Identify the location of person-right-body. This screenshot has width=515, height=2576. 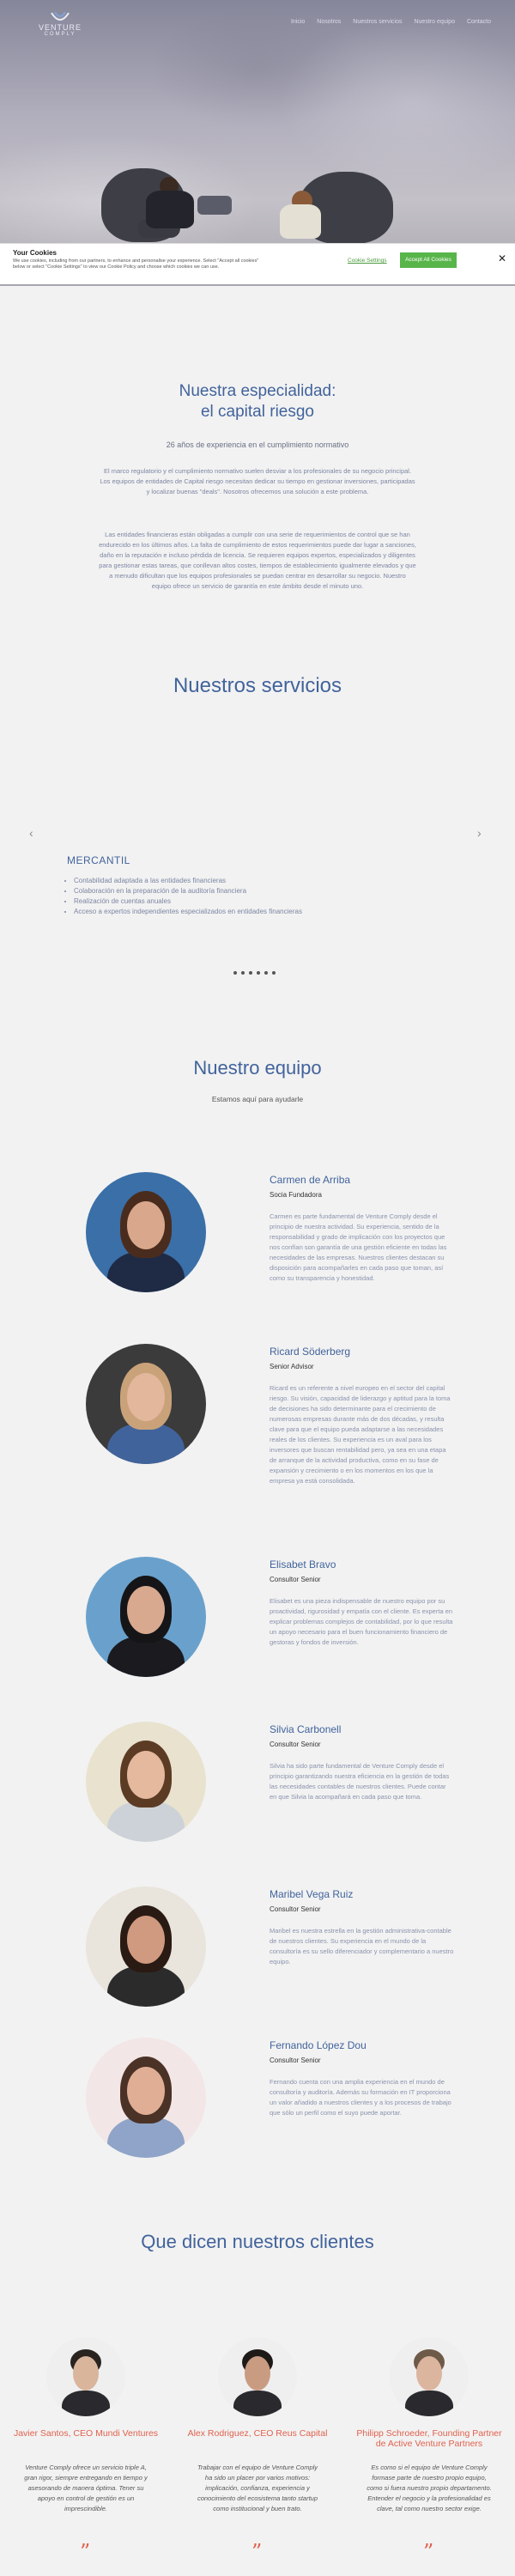
(300, 221).